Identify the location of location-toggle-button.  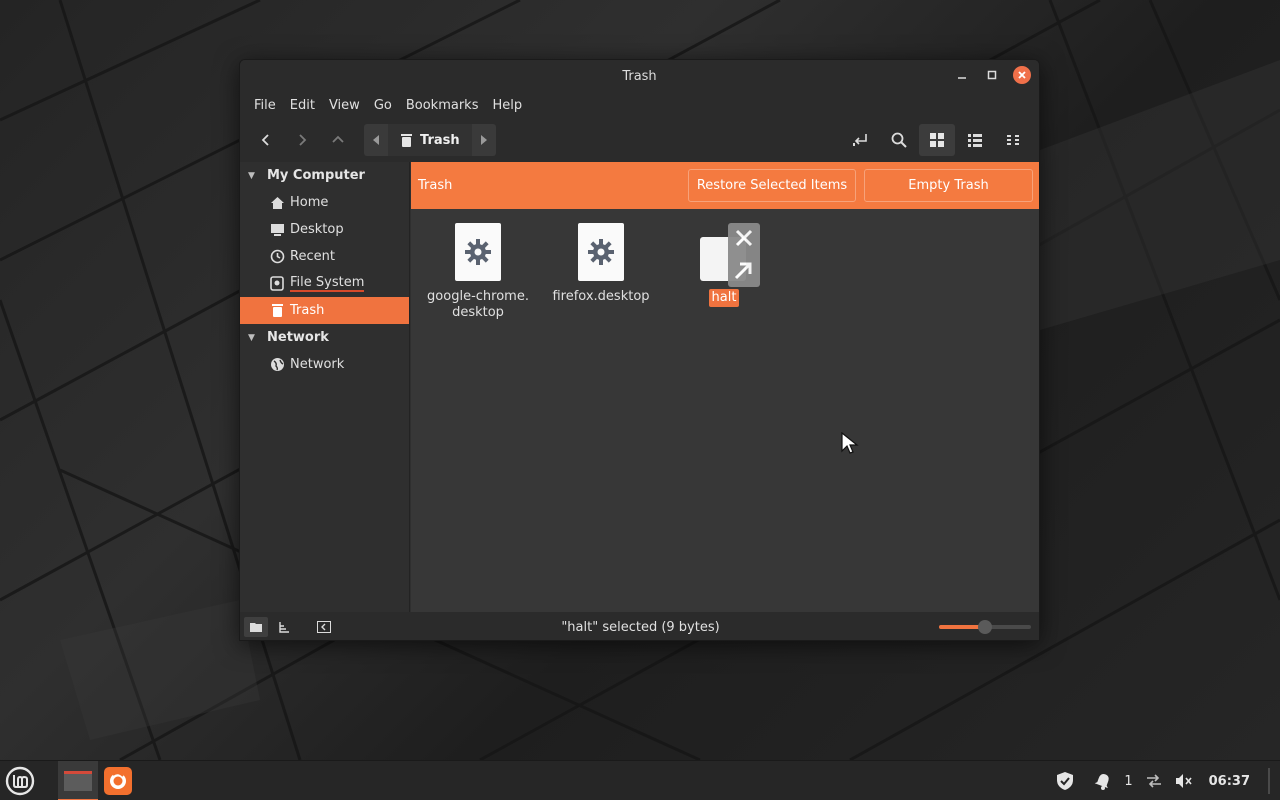
(861, 140).